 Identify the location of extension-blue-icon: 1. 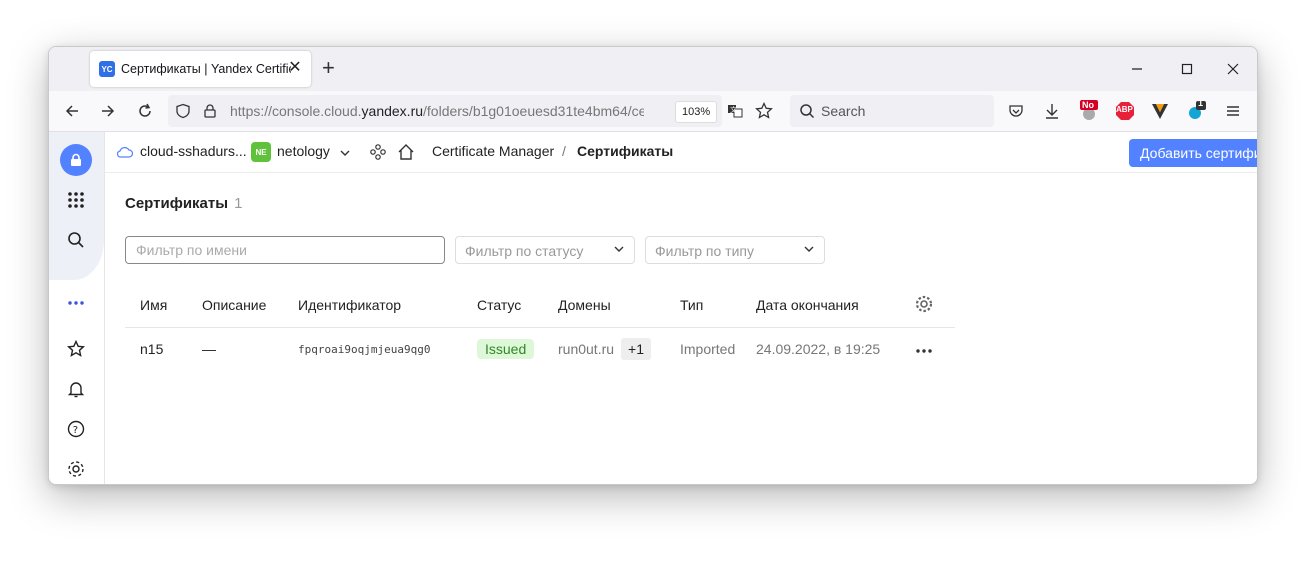
(1196, 110).